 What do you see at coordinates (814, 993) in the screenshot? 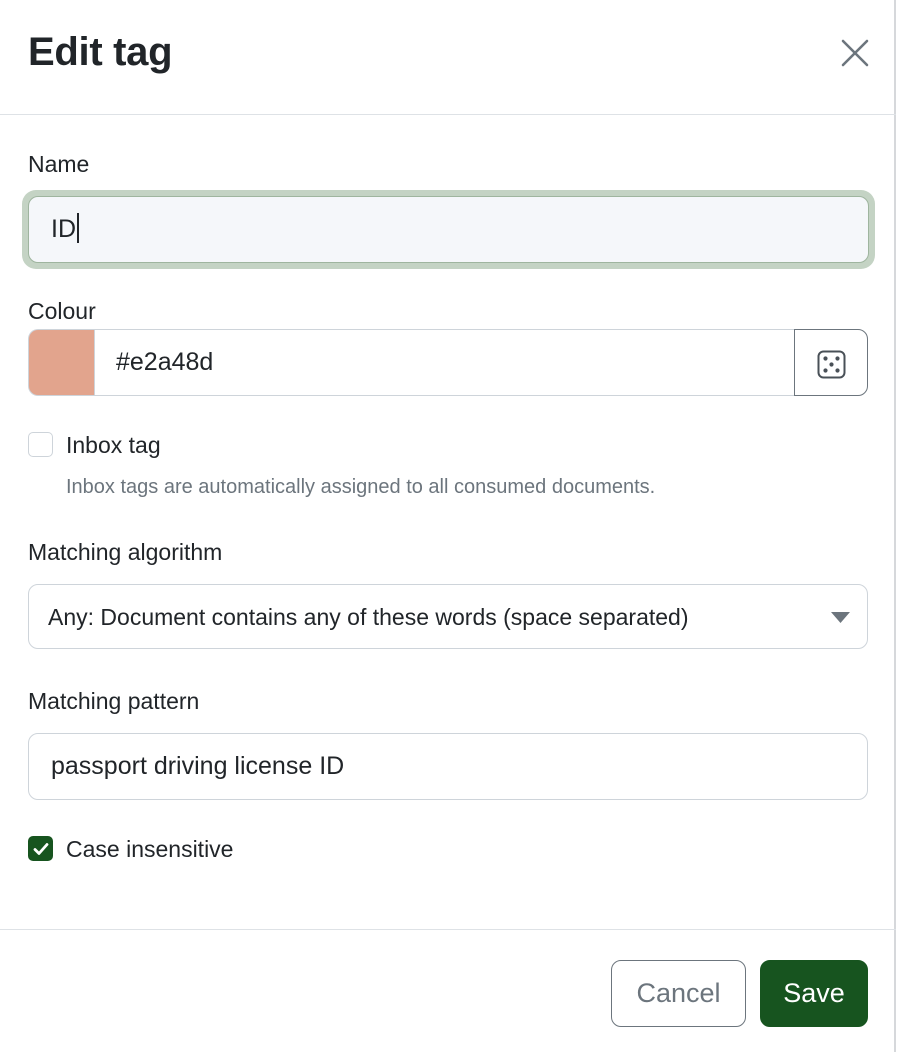
I see `save-button: Save` at bounding box center [814, 993].